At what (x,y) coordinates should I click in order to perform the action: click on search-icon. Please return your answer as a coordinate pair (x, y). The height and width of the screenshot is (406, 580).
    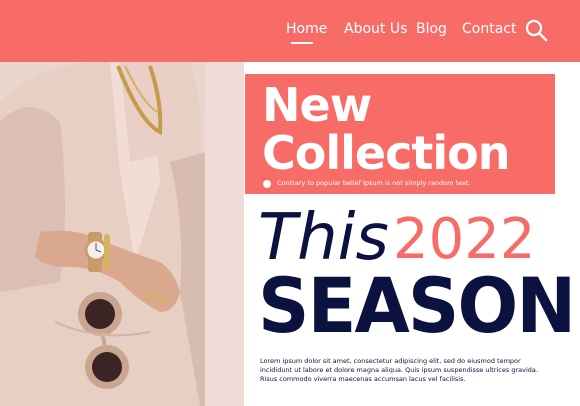
    Looking at the image, I should click on (536, 30).